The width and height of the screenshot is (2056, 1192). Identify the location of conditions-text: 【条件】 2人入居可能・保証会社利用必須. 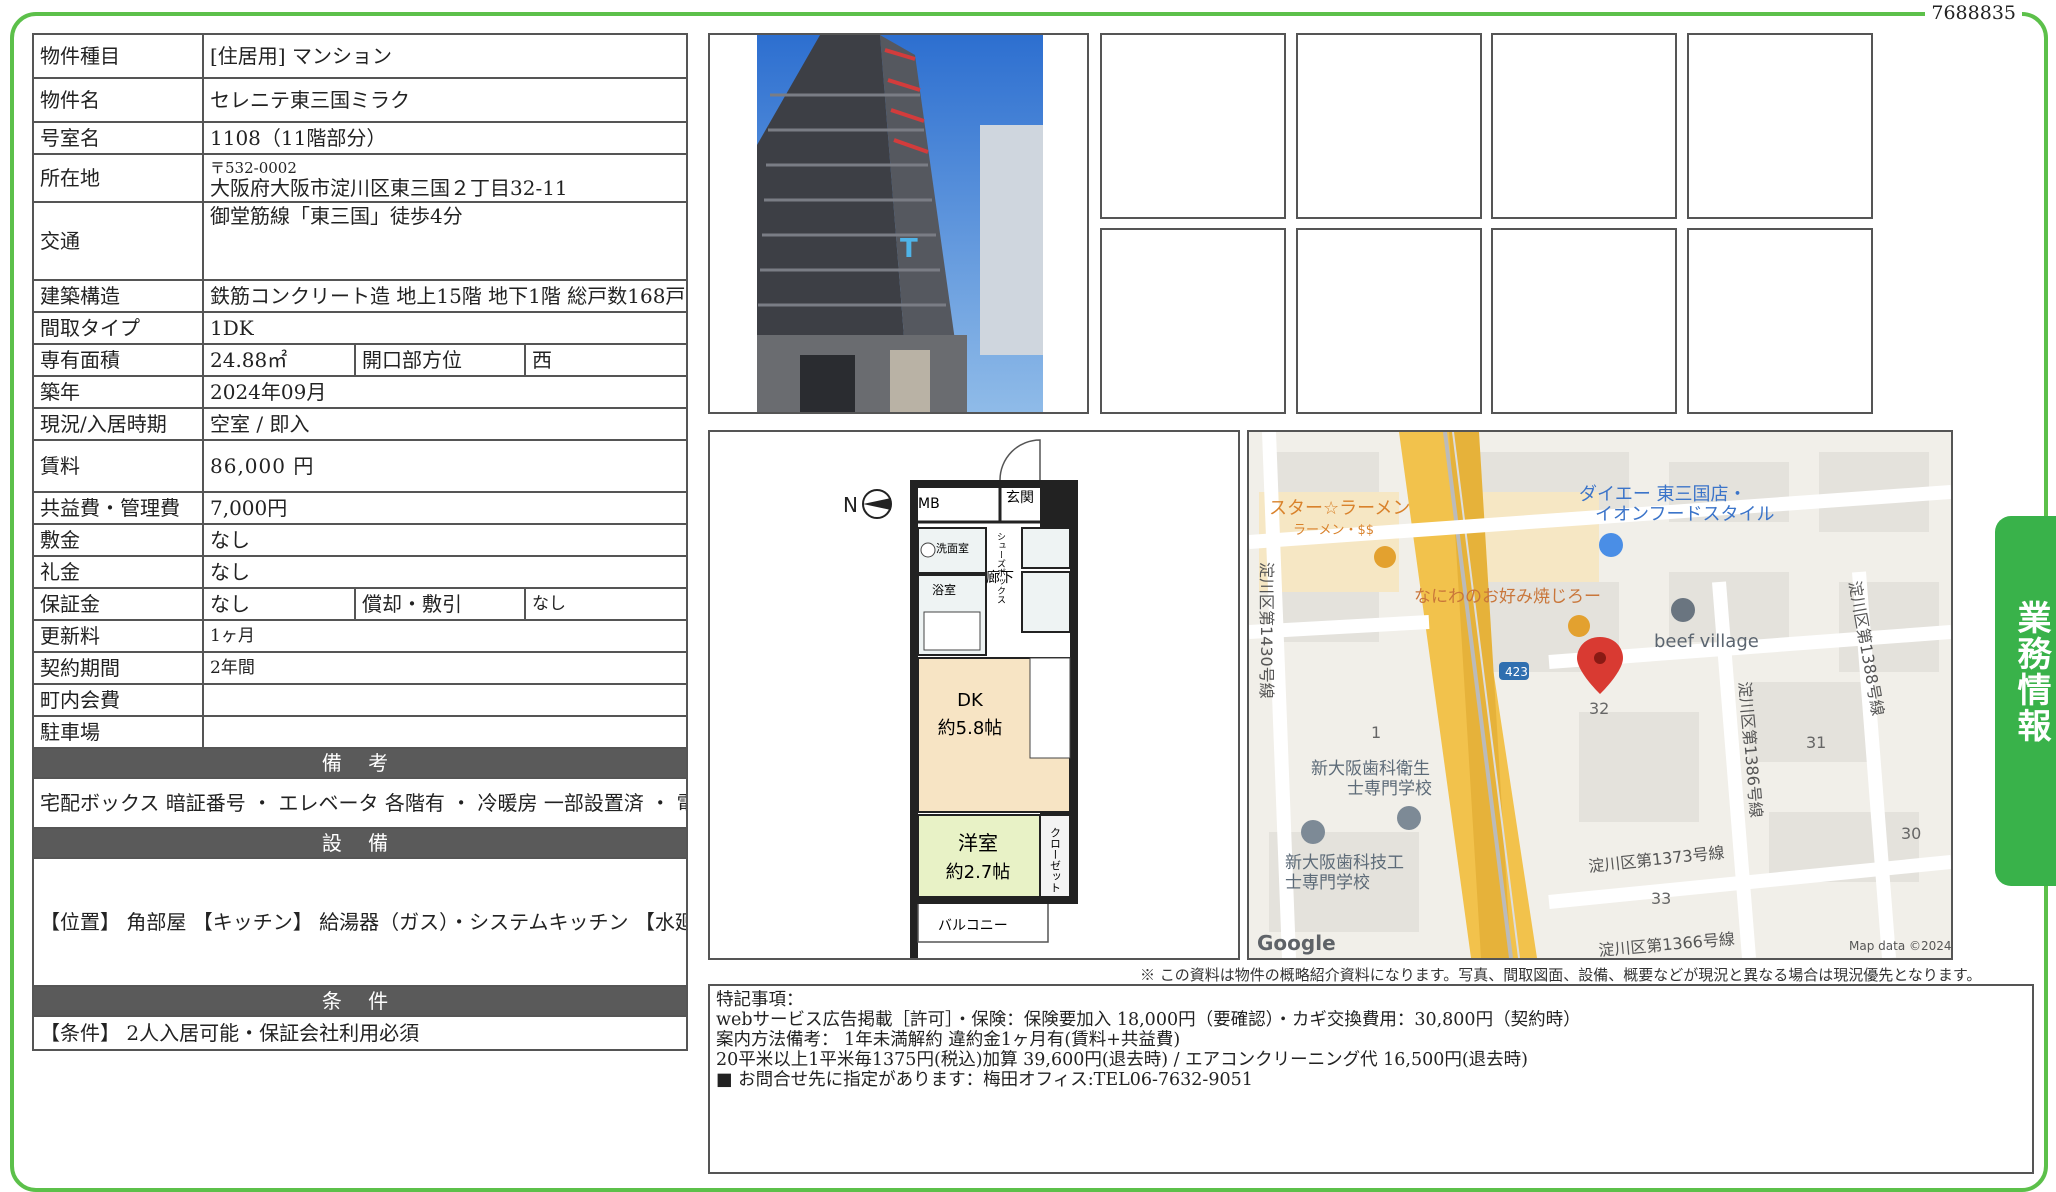
(360, 1033).